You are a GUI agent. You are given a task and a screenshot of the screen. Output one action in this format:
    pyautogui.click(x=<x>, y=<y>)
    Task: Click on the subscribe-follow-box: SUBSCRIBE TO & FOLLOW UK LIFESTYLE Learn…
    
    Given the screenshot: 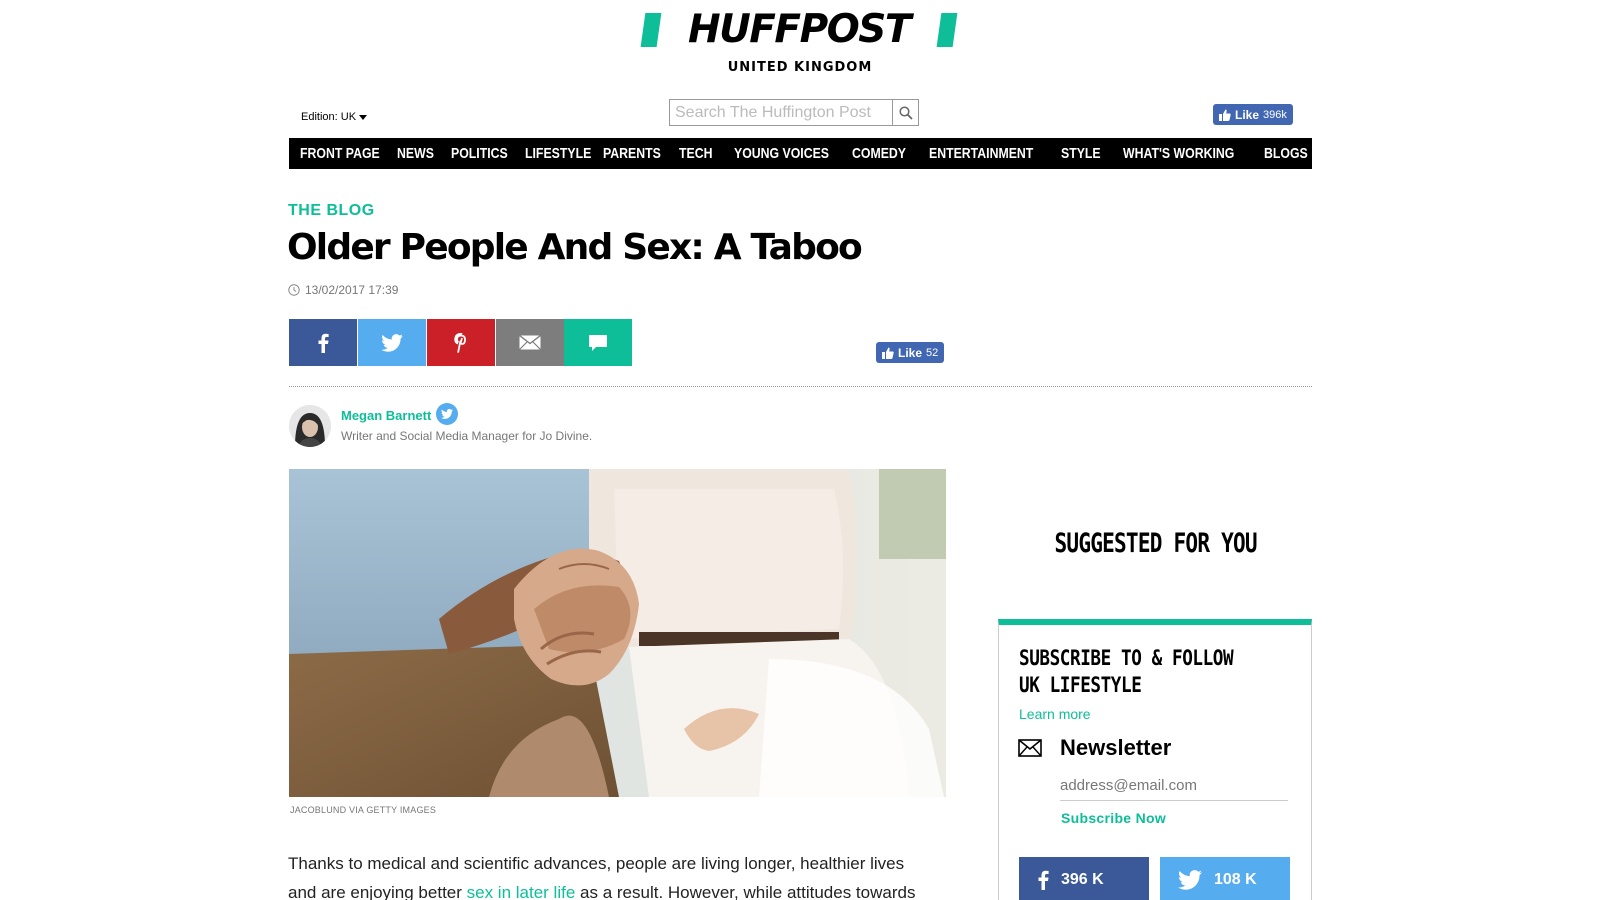 What is the action you would take?
    pyautogui.click(x=1155, y=759)
    